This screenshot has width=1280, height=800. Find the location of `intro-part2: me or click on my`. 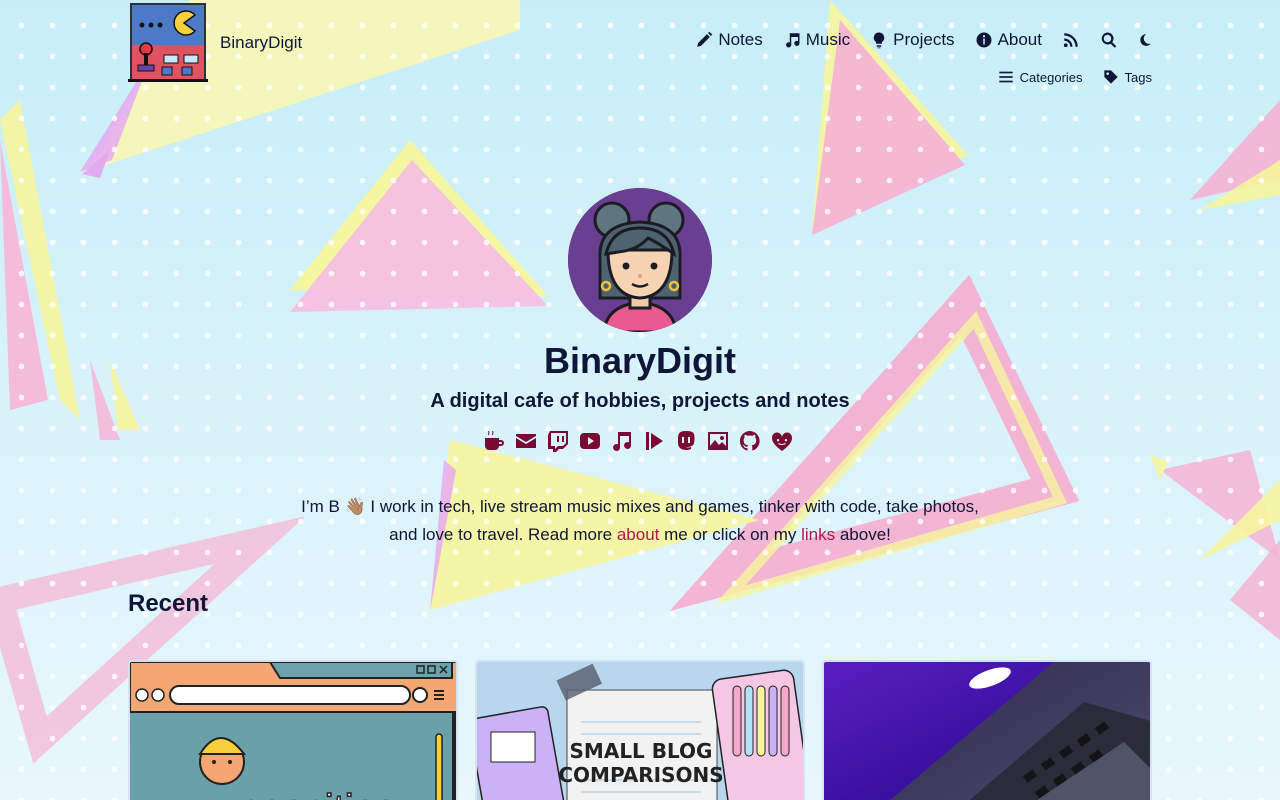

intro-part2: me or click on my is located at coordinates (730, 534).